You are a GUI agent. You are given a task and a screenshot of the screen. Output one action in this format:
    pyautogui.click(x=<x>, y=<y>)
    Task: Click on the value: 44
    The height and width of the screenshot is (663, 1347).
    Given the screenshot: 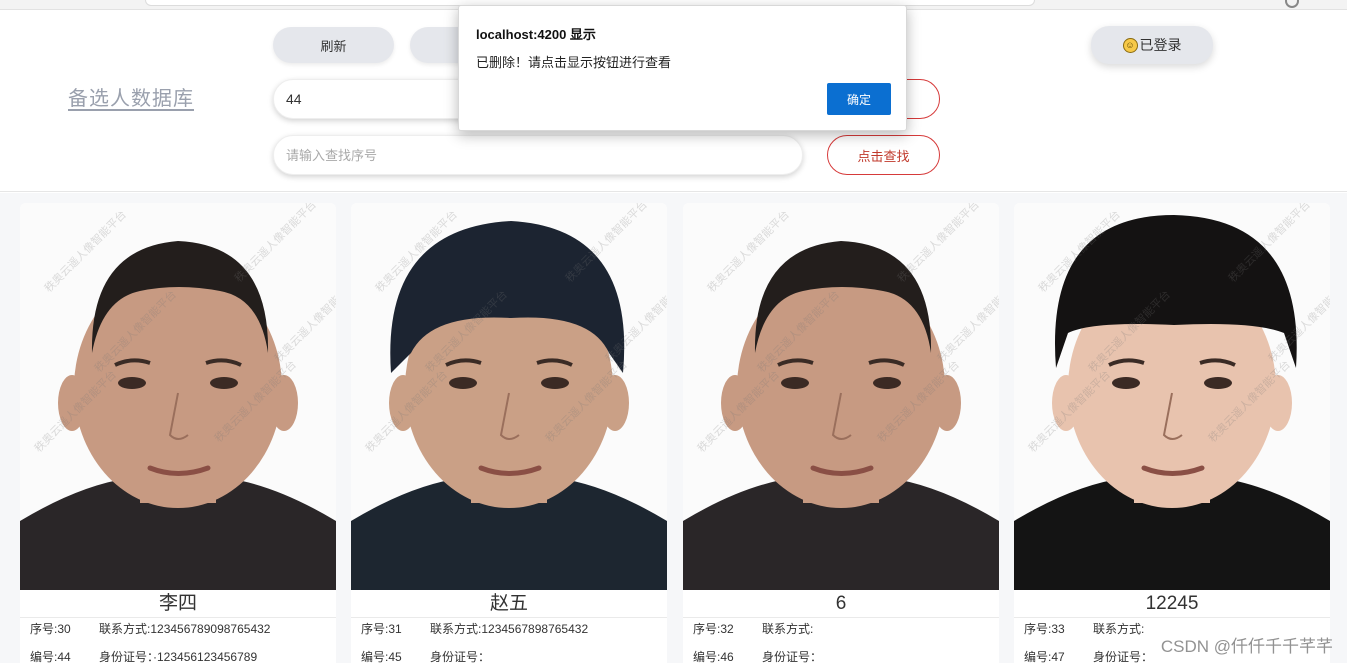 What is the action you would take?
    pyautogui.click(x=64, y=656)
    